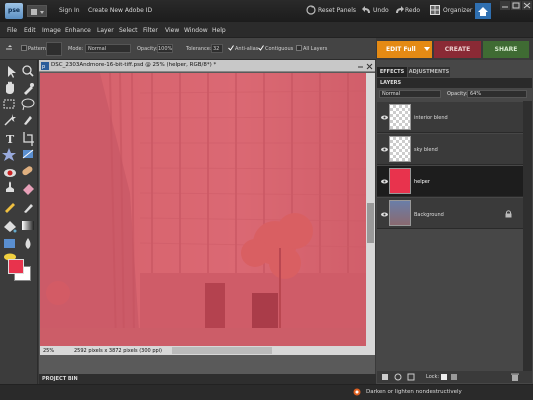  What do you see at coordinates (431, 118) in the screenshot?
I see `layer-name: interior blend` at bounding box center [431, 118].